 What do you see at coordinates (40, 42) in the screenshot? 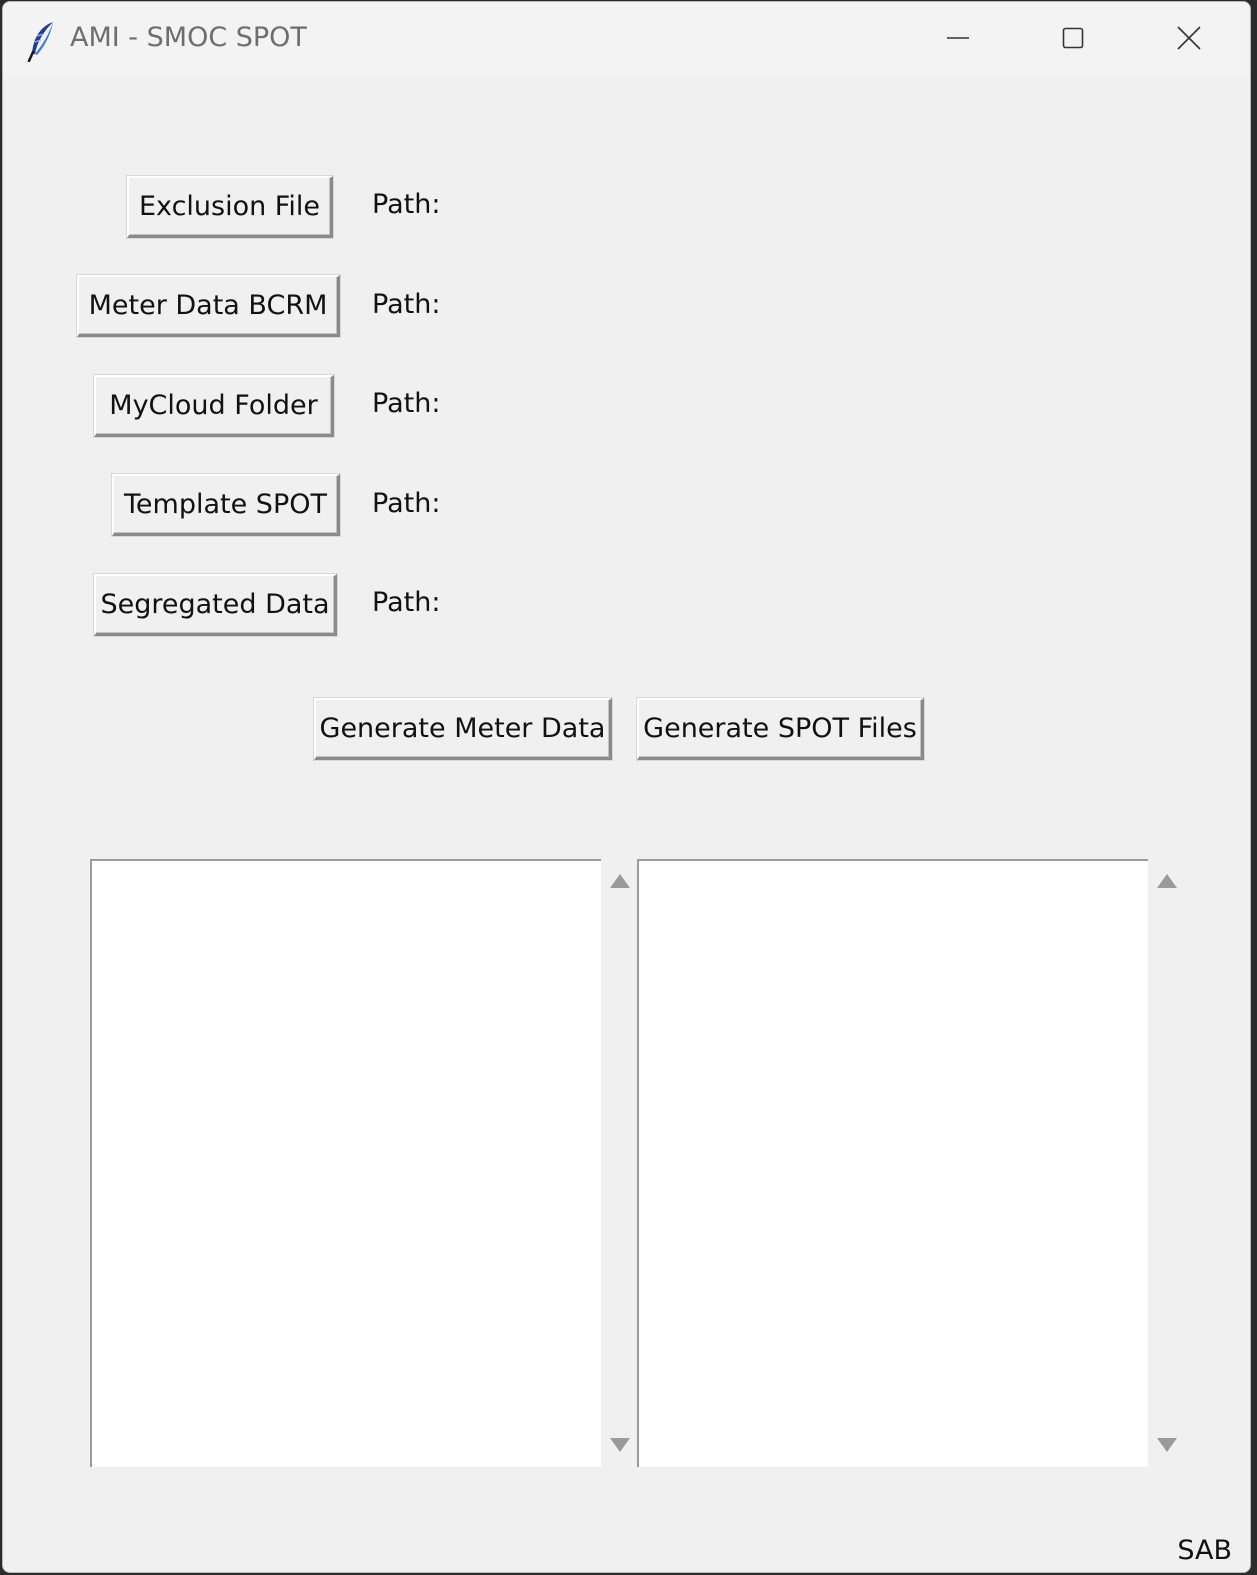
I see `feather-icon` at bounding box center [40, 42].